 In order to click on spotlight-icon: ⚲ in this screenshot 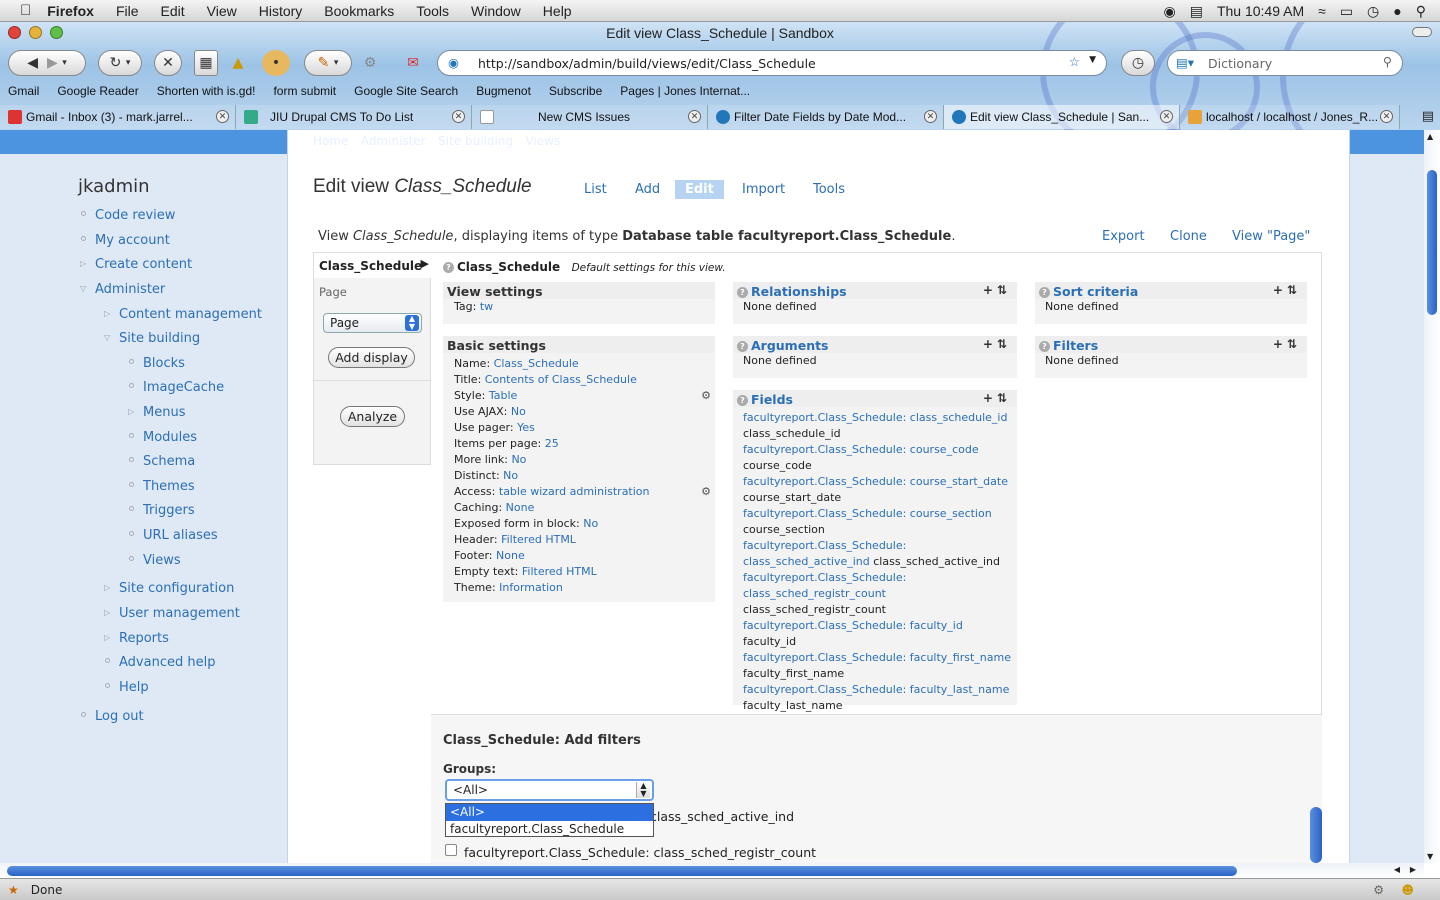, I will do `click(1421, 11)`.